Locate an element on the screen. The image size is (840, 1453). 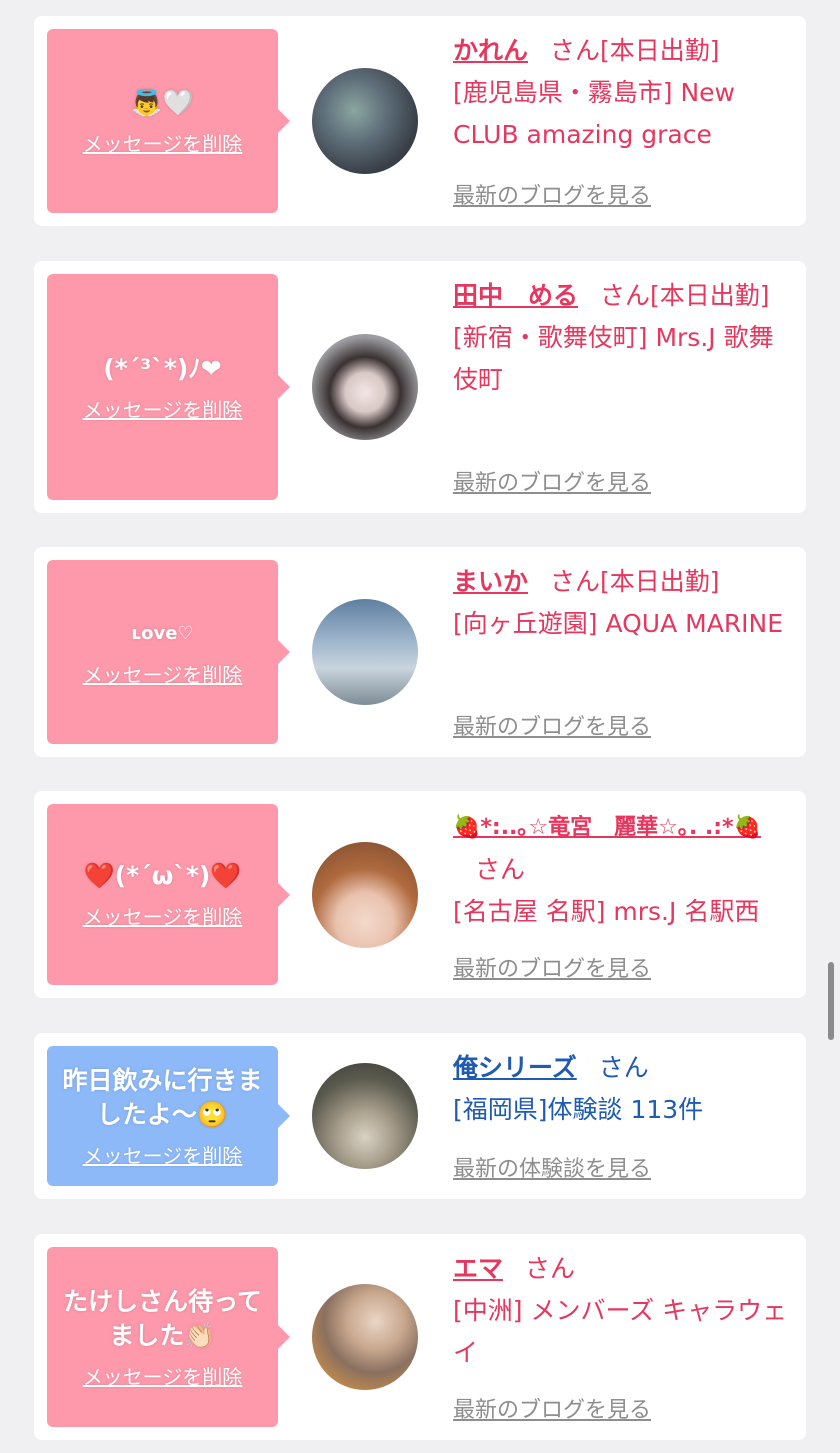
cast-name-link: 🍓*:..｡☆竜宮 麗華☆｡. .:*🍓 is located at coordinates (607, 827).